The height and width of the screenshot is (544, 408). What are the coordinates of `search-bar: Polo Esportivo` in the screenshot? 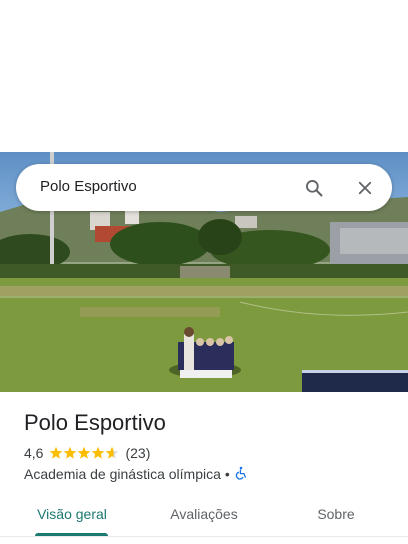 It's located at (204, 187).